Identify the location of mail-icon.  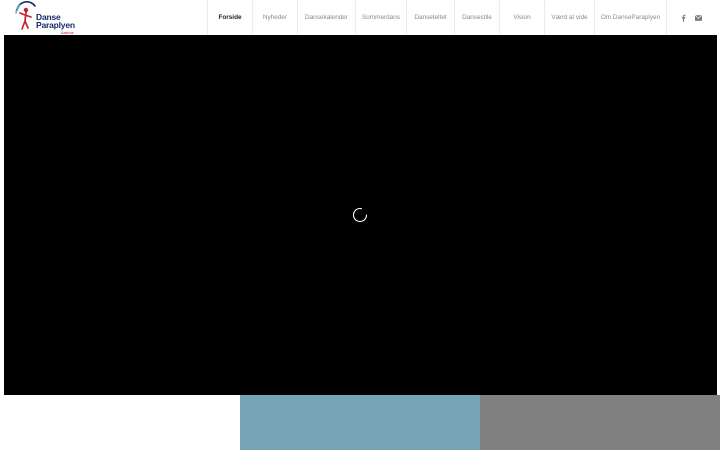
(698, 17).